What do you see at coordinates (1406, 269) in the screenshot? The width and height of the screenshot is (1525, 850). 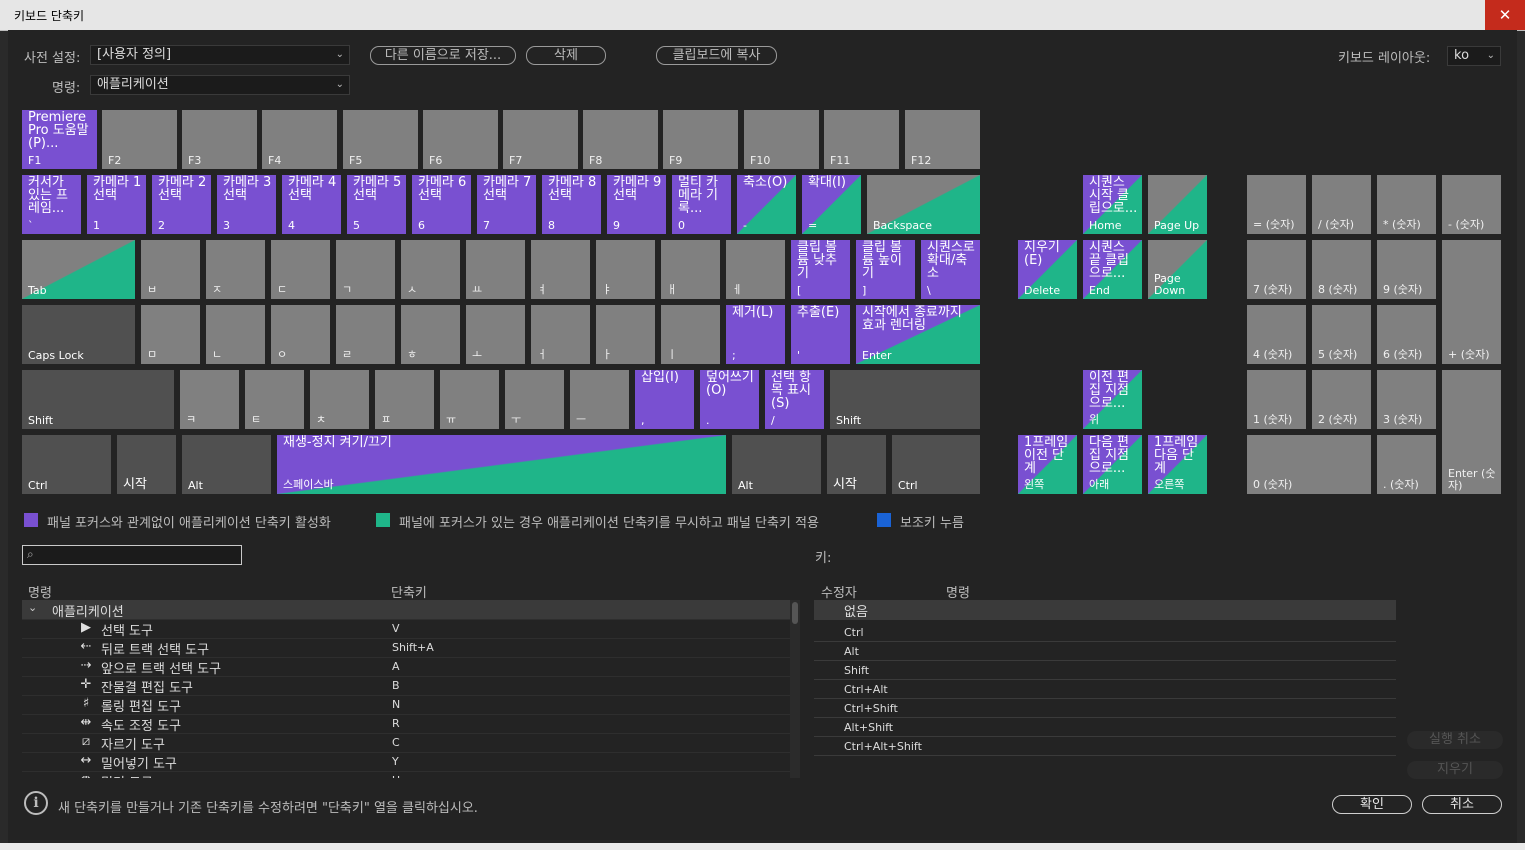 I see `key-num9: 9 (숫자)` at bounding box center [1406, 269].